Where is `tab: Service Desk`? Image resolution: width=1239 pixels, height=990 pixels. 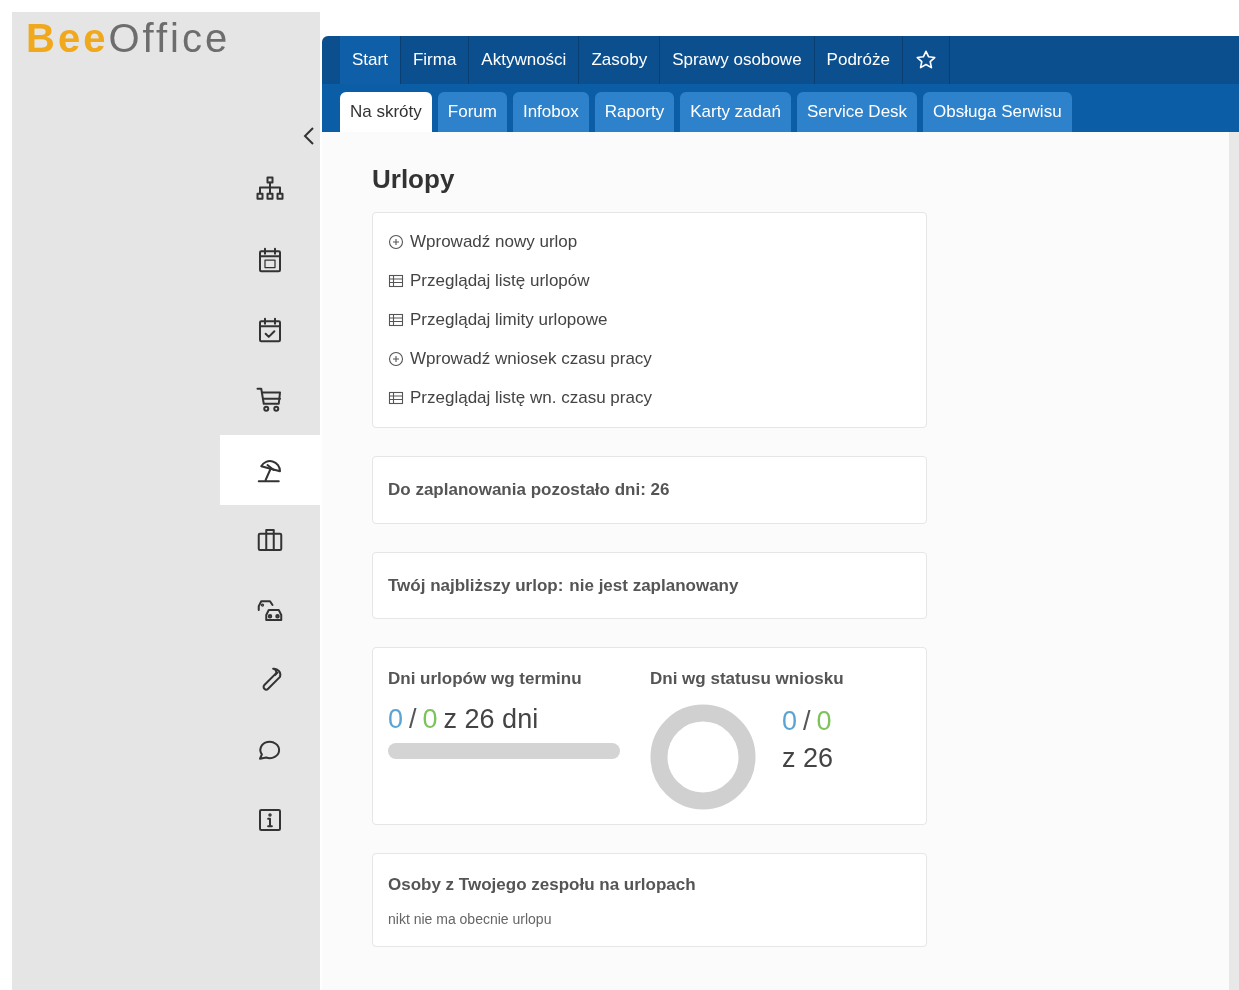
tab: Service Desk is located at coordinates (857, 112).